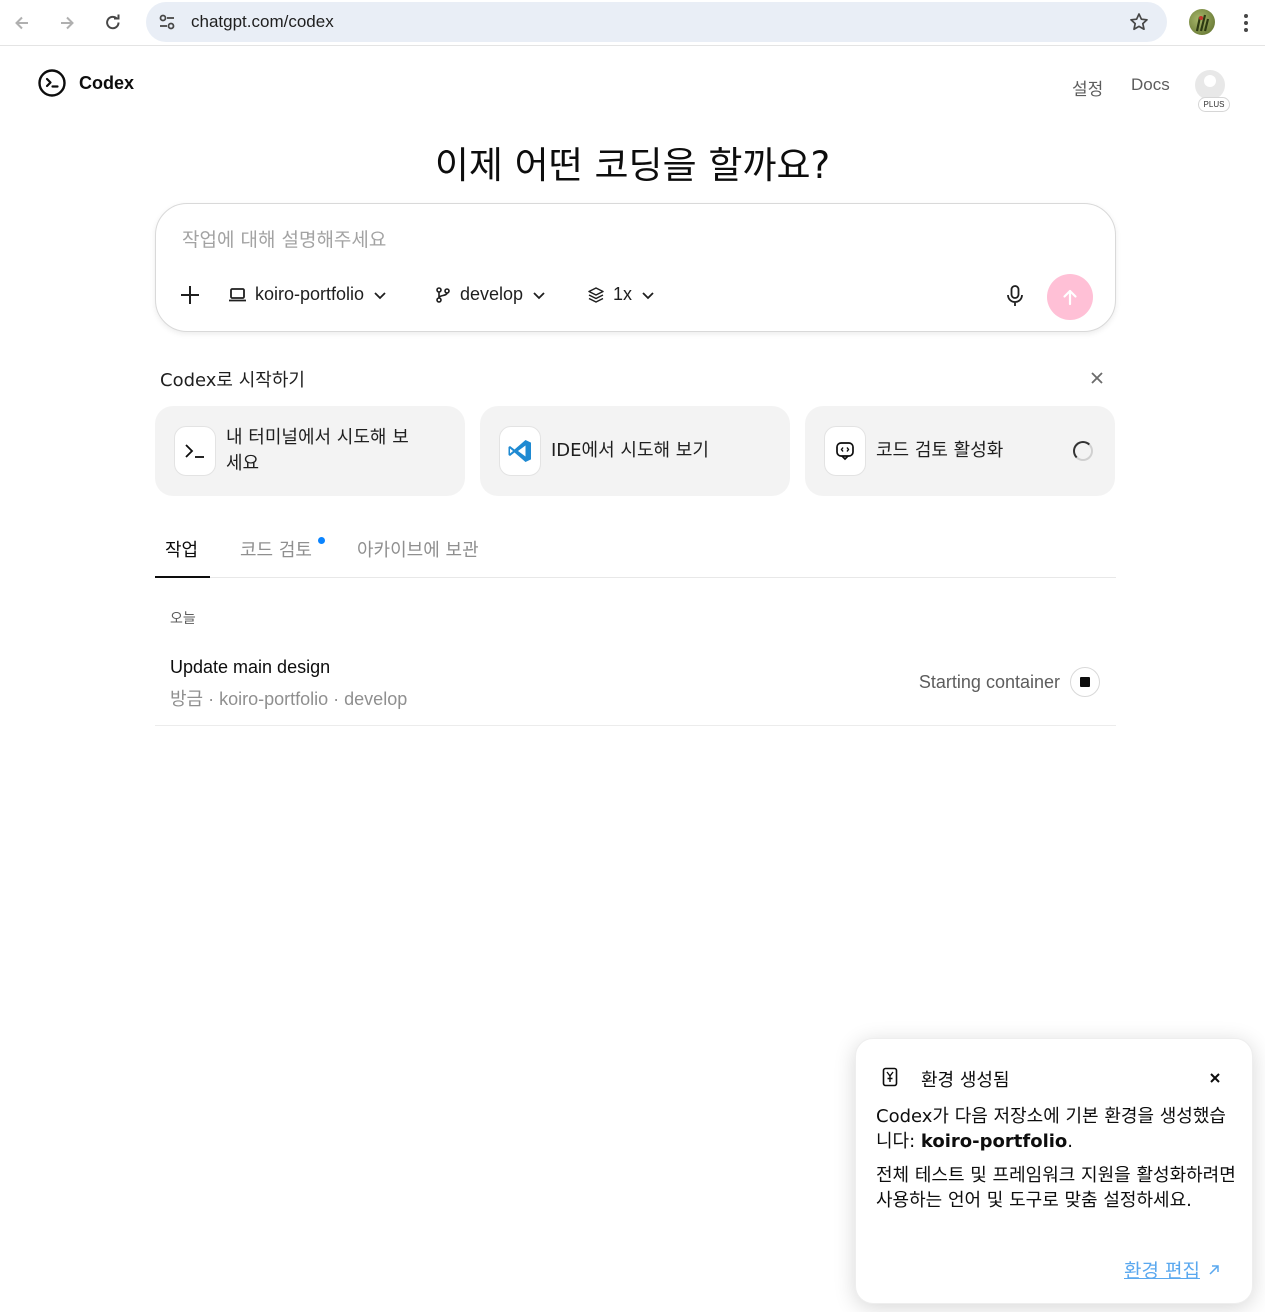 Image resolution: width=1265 pixels, height=1312 pixels. I want to click on versions-selector: 1x, so click(621, 294).